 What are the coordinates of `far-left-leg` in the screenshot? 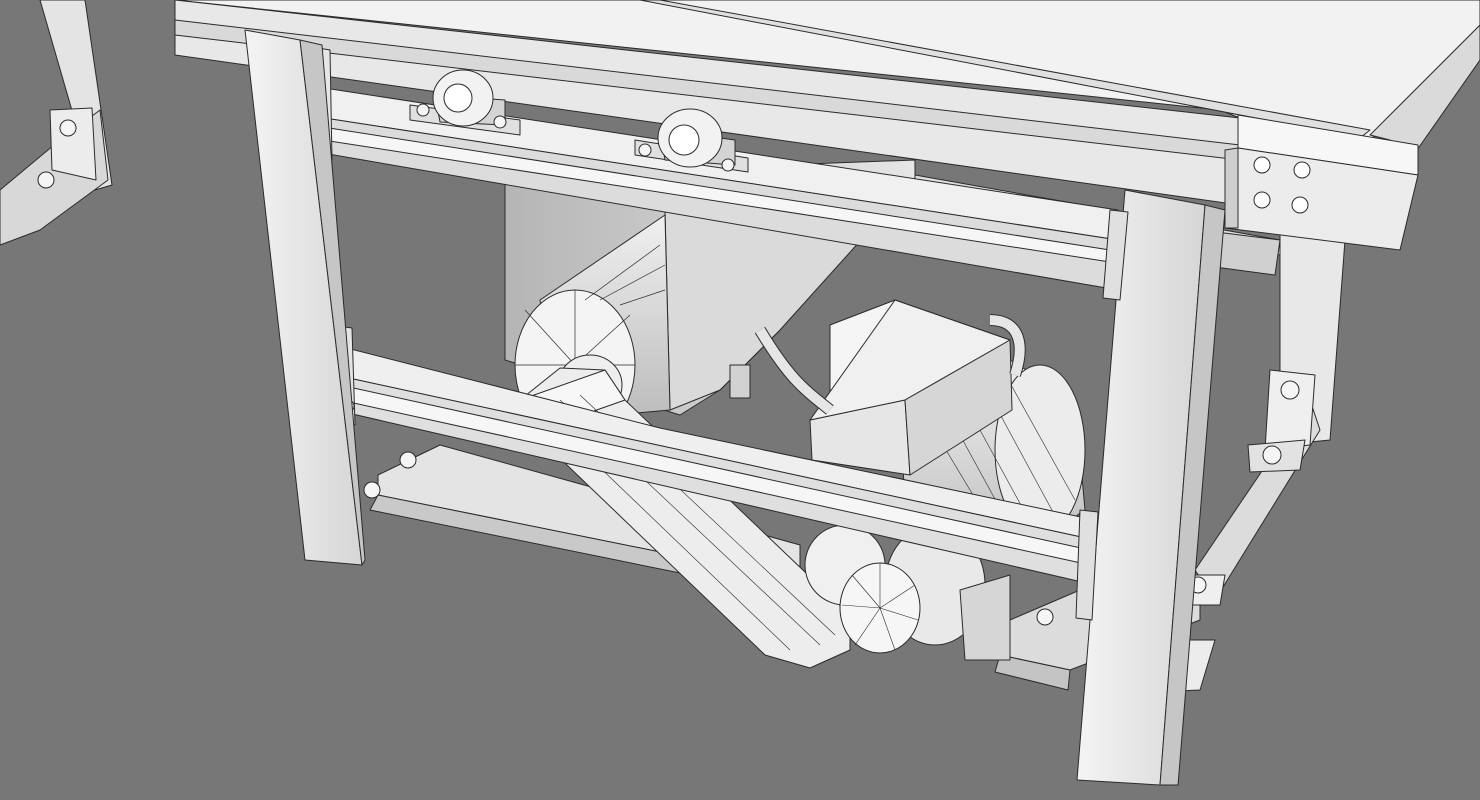 It's located at (56, 123).